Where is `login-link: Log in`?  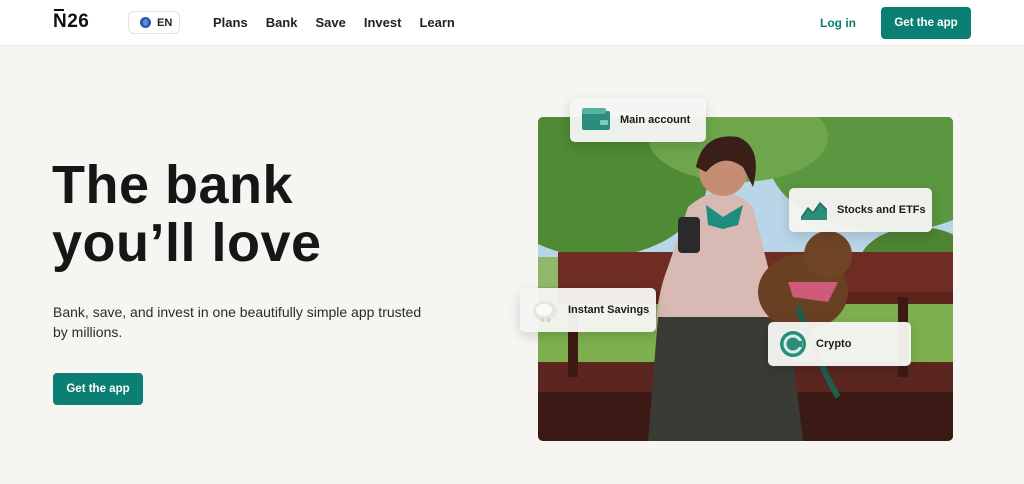 login-link: Log in is located at coordinates (838, 23).